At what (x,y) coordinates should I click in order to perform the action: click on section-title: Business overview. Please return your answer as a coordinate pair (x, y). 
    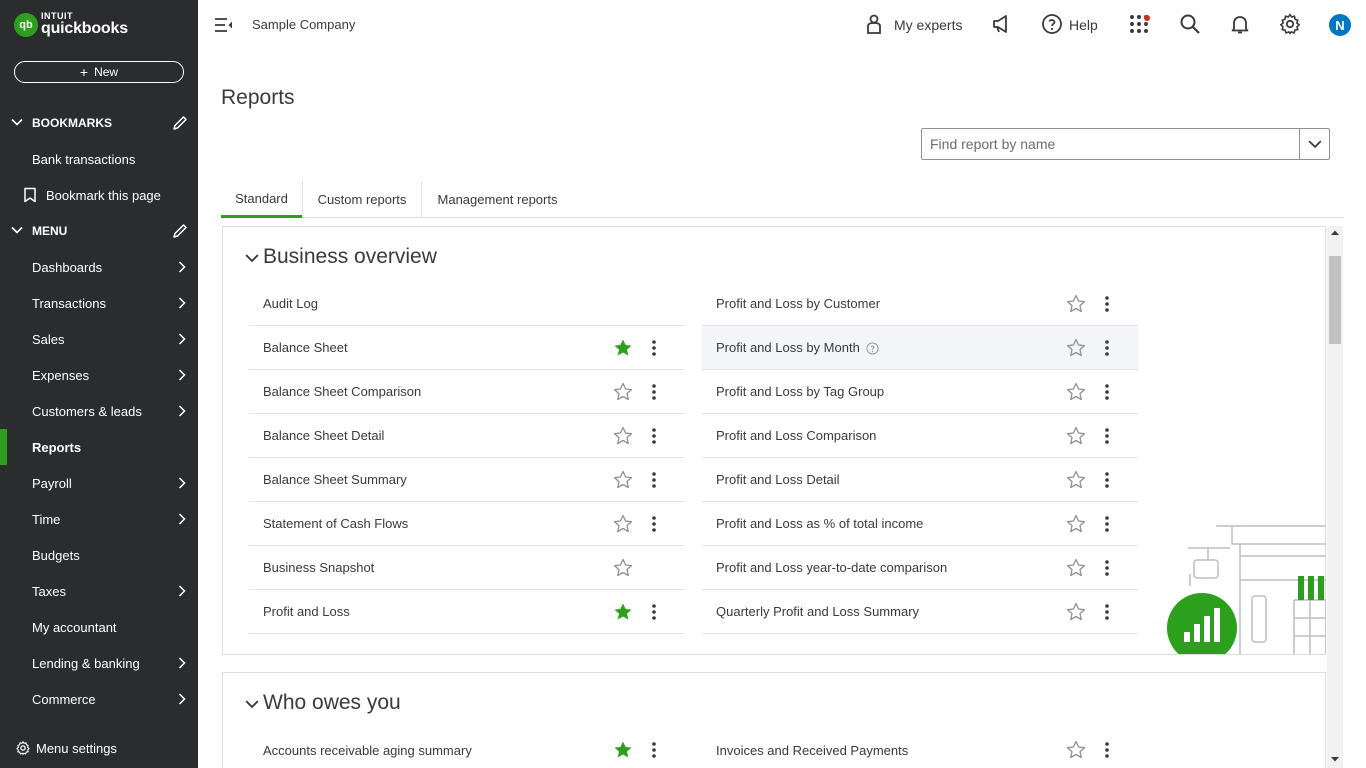
    Looking at the image, I should click on (350, 257).